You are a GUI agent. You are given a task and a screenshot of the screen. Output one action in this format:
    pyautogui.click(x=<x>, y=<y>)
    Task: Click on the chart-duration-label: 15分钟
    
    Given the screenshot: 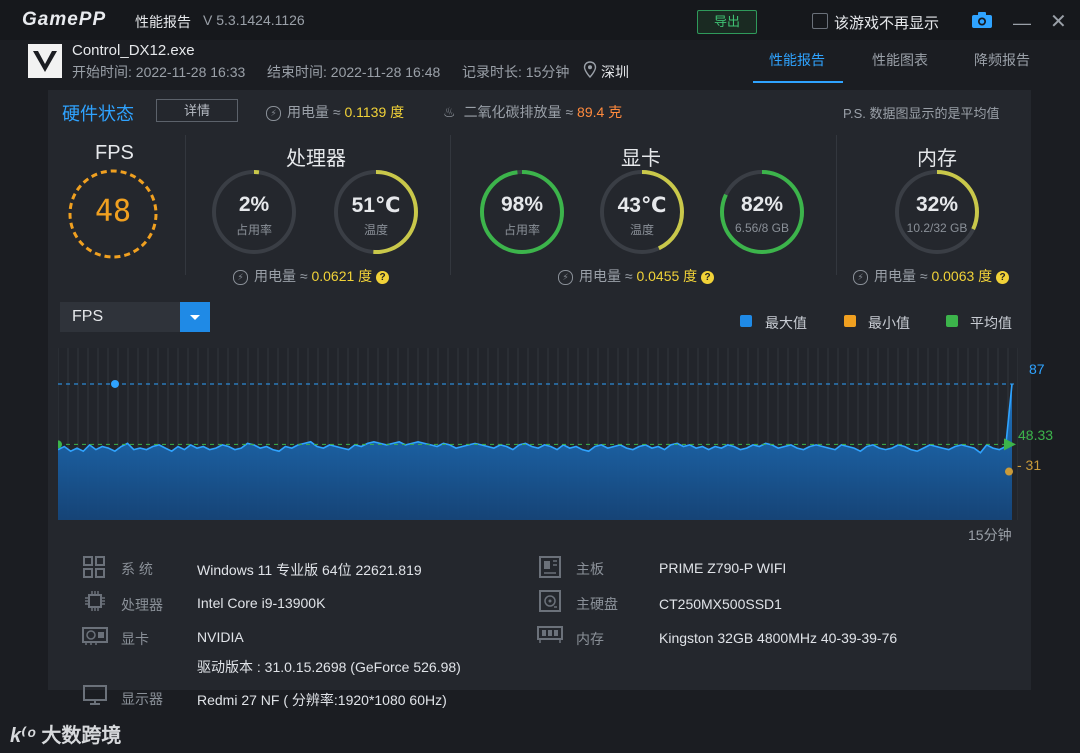 What is the action you would take?
    pyautogui.click(x=990, y=535)
    